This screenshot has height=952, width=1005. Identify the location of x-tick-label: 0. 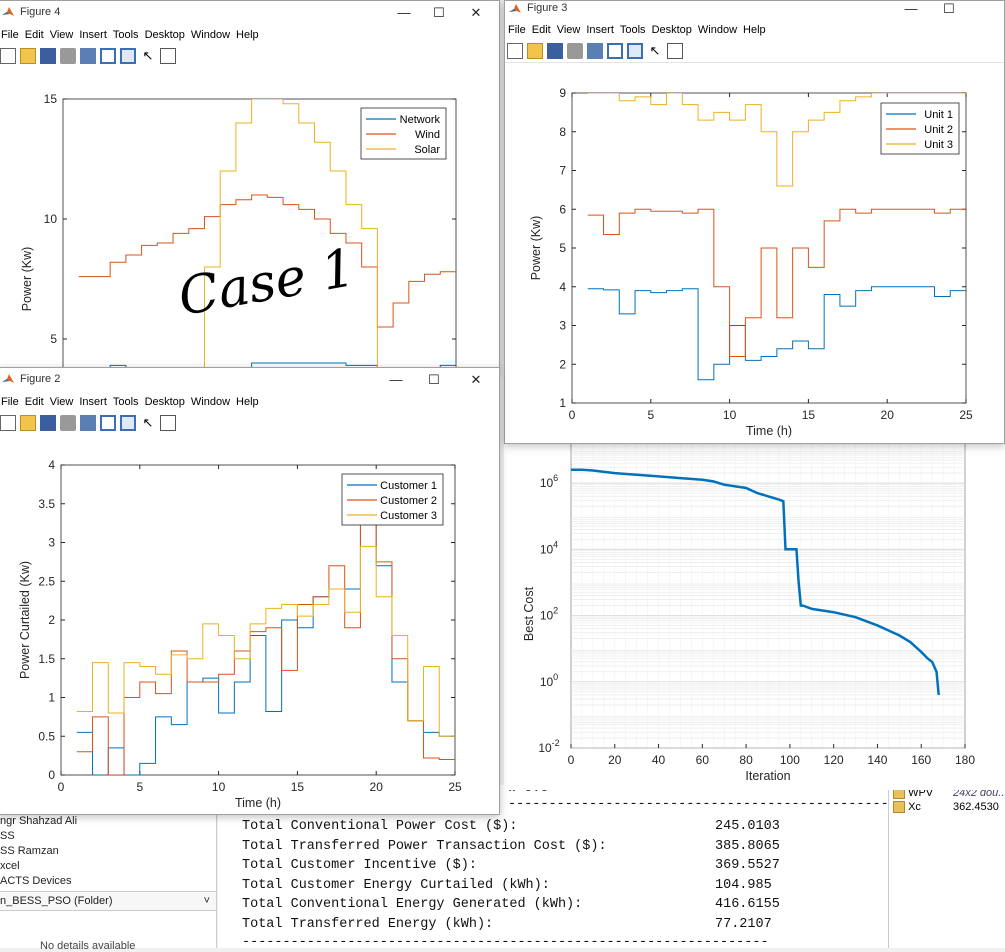
(61, 787).